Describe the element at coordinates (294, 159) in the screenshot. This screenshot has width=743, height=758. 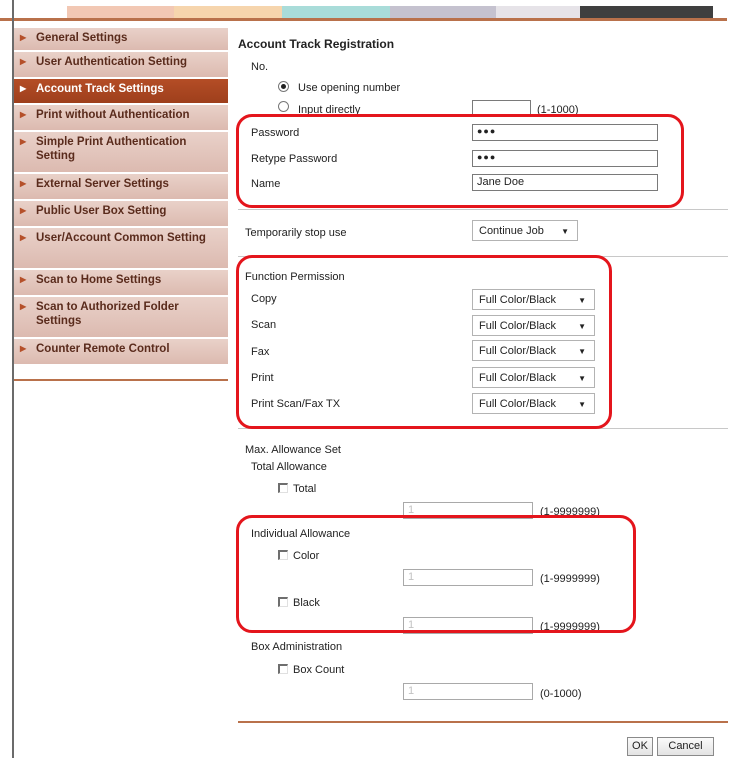
I see `retype-password-label: Retype Password` at that location.